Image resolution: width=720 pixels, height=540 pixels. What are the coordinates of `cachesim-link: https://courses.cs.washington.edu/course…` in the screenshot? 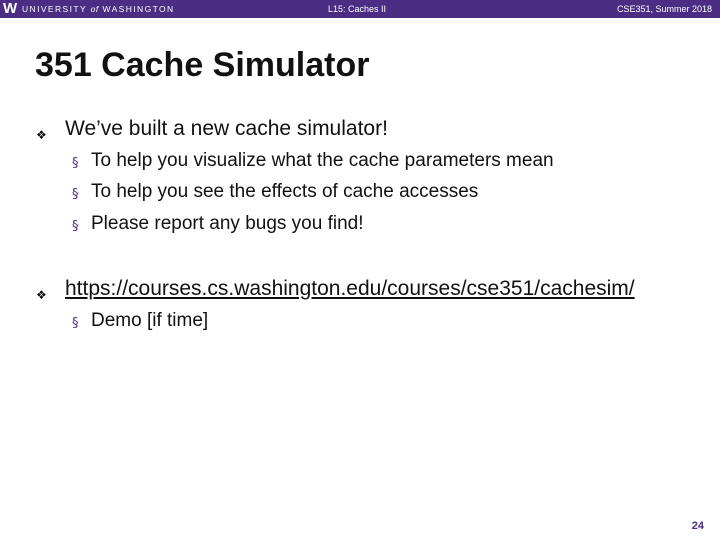 It's located at (350, 289).